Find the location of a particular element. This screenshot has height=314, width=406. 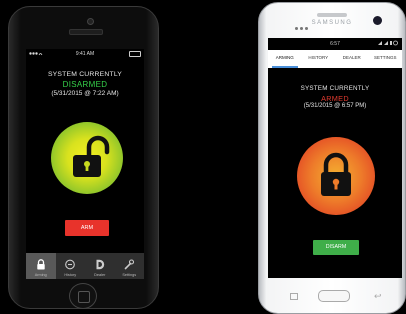

status-value: ARMED is located at coordinates (335, 98).